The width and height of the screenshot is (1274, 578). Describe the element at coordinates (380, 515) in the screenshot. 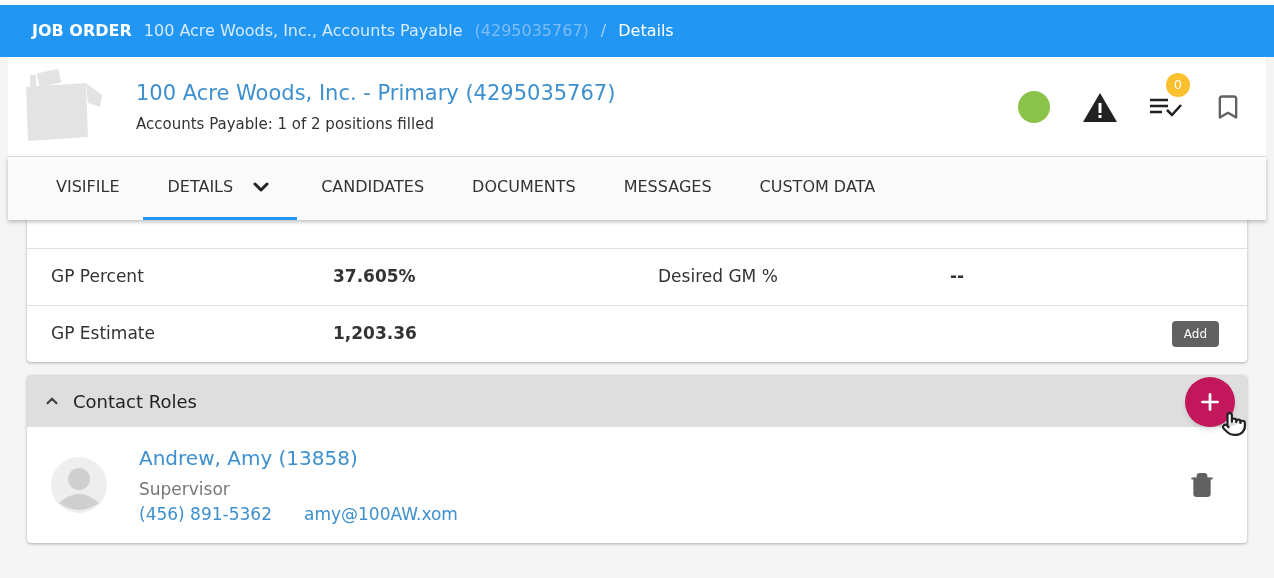

I see `contact-email: amy@100AW.xom` at that location.